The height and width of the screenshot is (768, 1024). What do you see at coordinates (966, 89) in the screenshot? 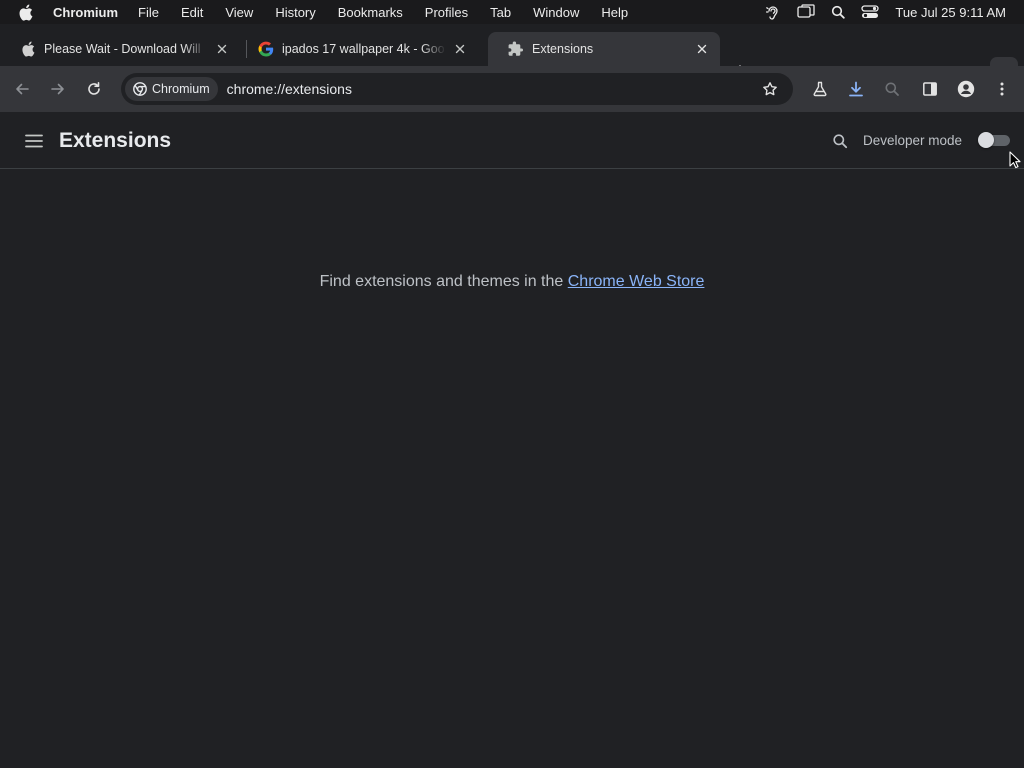
I see `profile-avatar-icon` at bounding box center [966, 89].